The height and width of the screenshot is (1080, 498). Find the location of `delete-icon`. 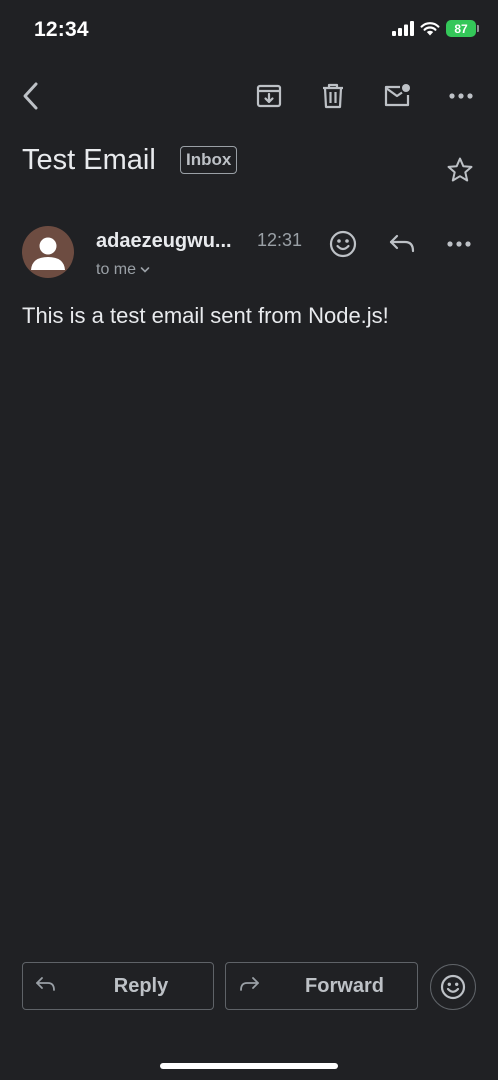

delete-icon is located at coordinates (333, 96).